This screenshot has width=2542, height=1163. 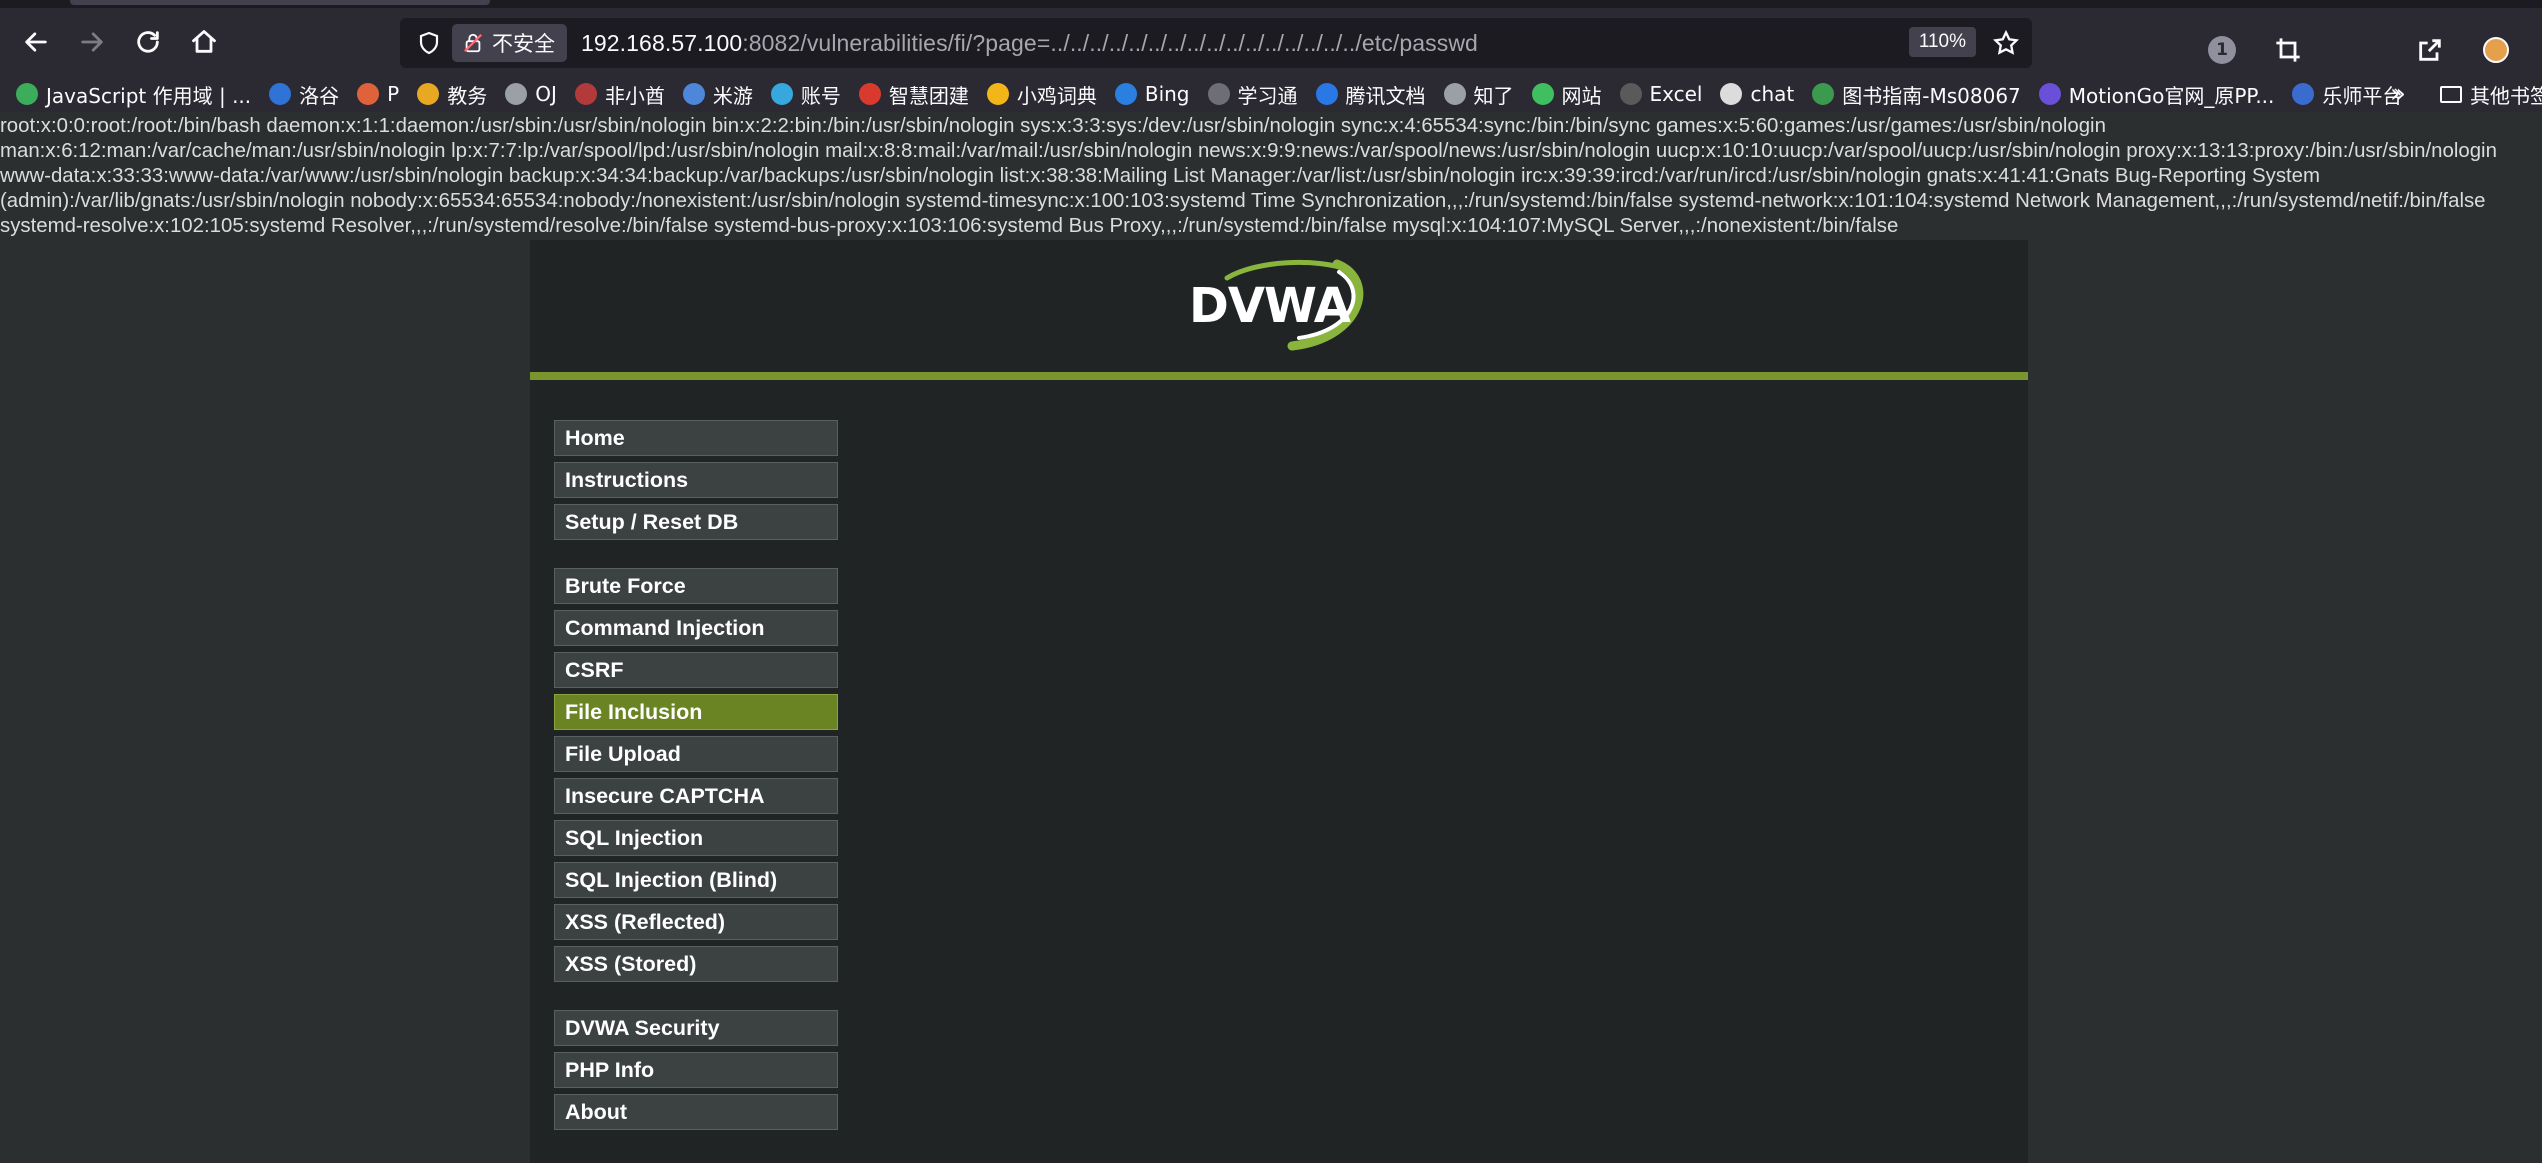 I want to click on arrow-right-icon, so click(x=92, y=42).